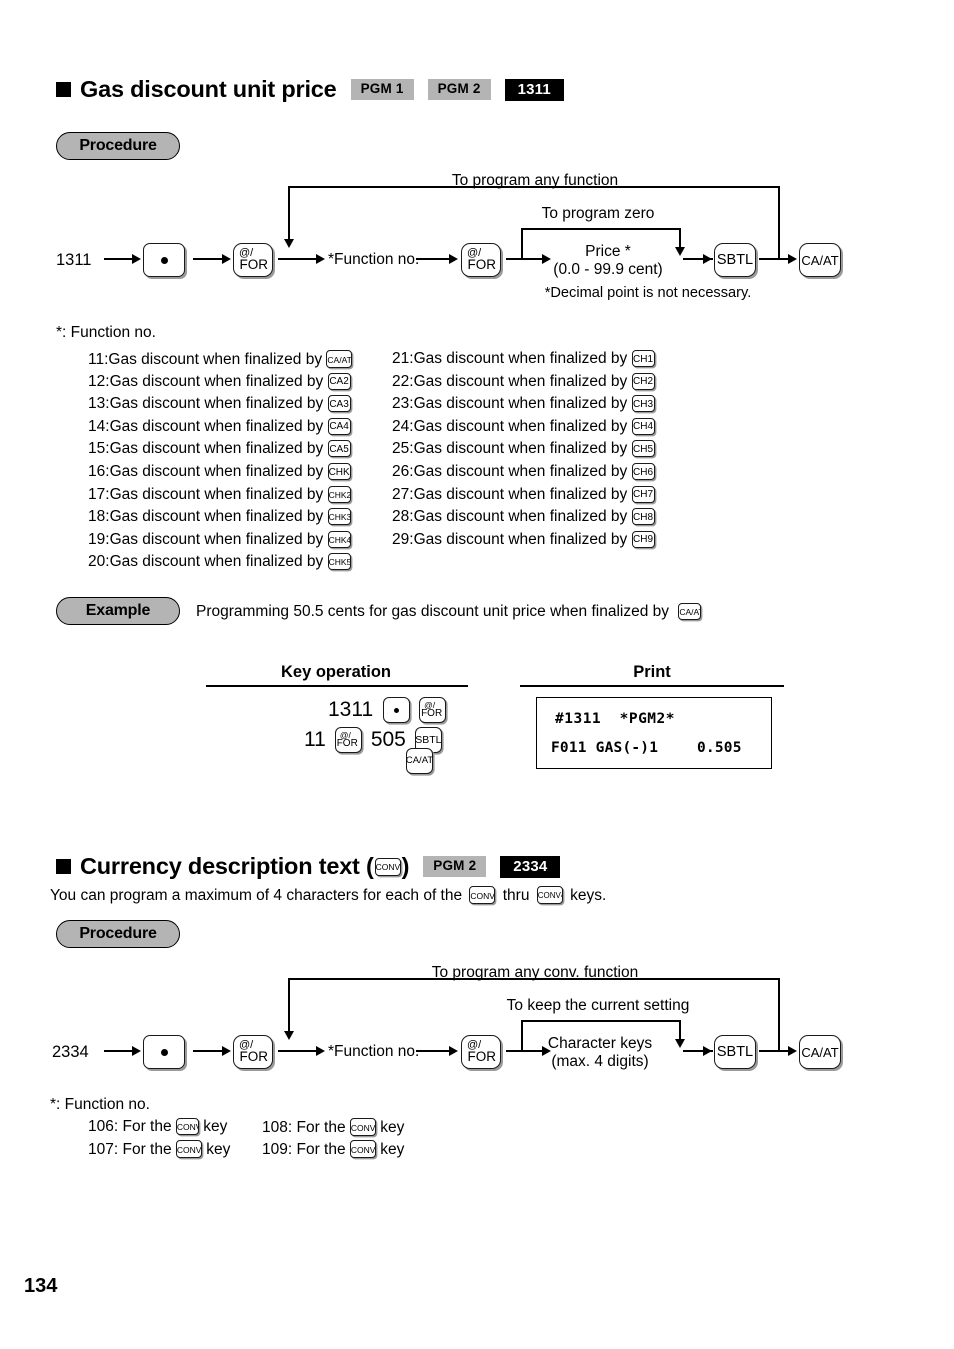  What do you see at coordinates (735, 260) in the screenshot?
I see `flow1-sbtl-key: SBTL` at bounding box center [735, 260].